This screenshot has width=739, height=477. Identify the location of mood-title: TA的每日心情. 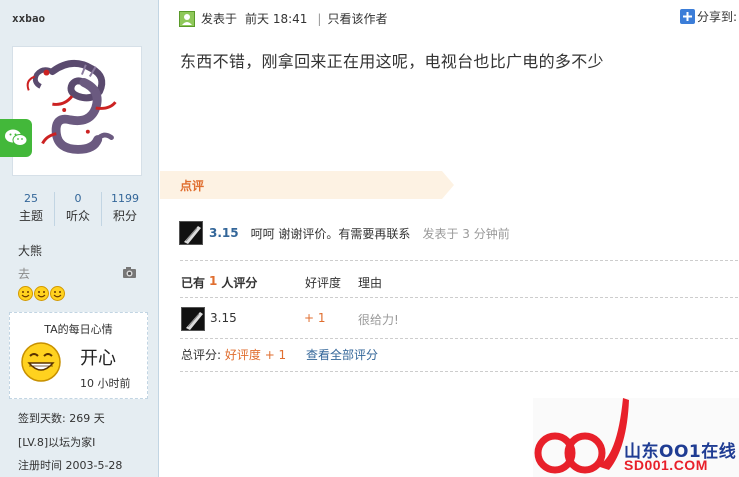
(78, 329).